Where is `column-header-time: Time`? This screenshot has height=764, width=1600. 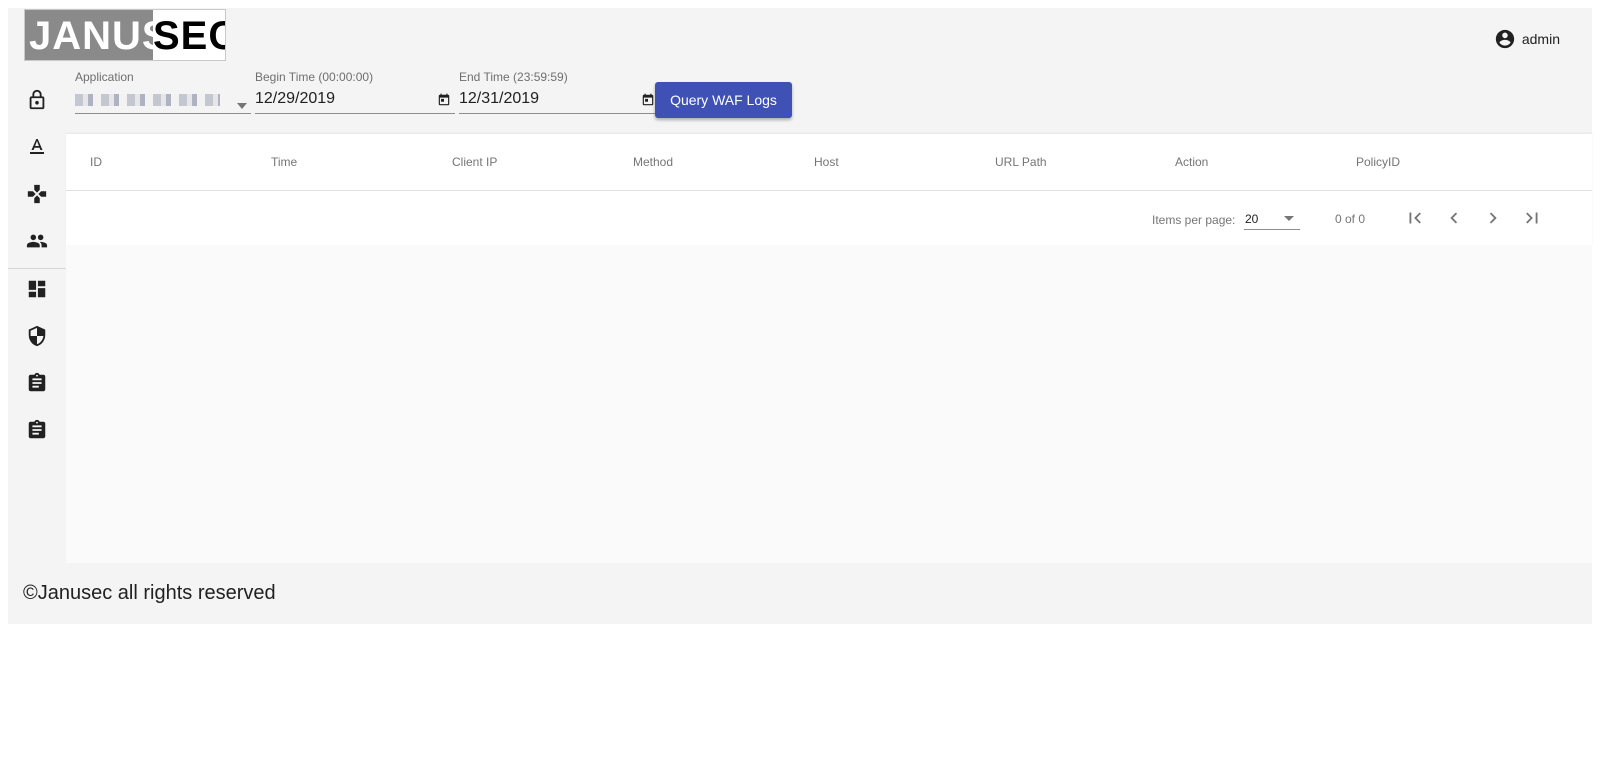
column-header-time: Time is located at coordinates (284, 162).